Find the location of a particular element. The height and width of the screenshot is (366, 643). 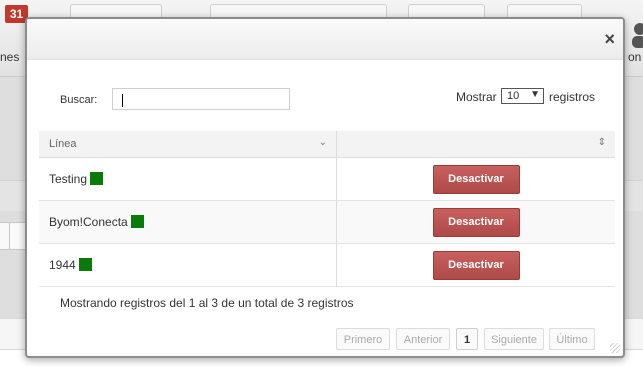

search-input is located at coordinates (201, 99).